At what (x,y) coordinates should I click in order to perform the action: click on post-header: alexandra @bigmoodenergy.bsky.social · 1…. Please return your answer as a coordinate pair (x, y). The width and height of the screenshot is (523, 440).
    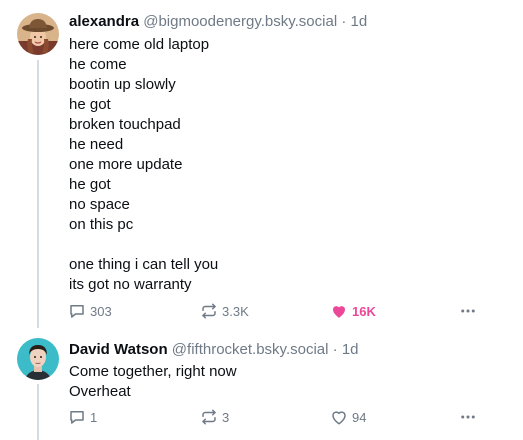
    Looking at the image, I should click on (218, 22).